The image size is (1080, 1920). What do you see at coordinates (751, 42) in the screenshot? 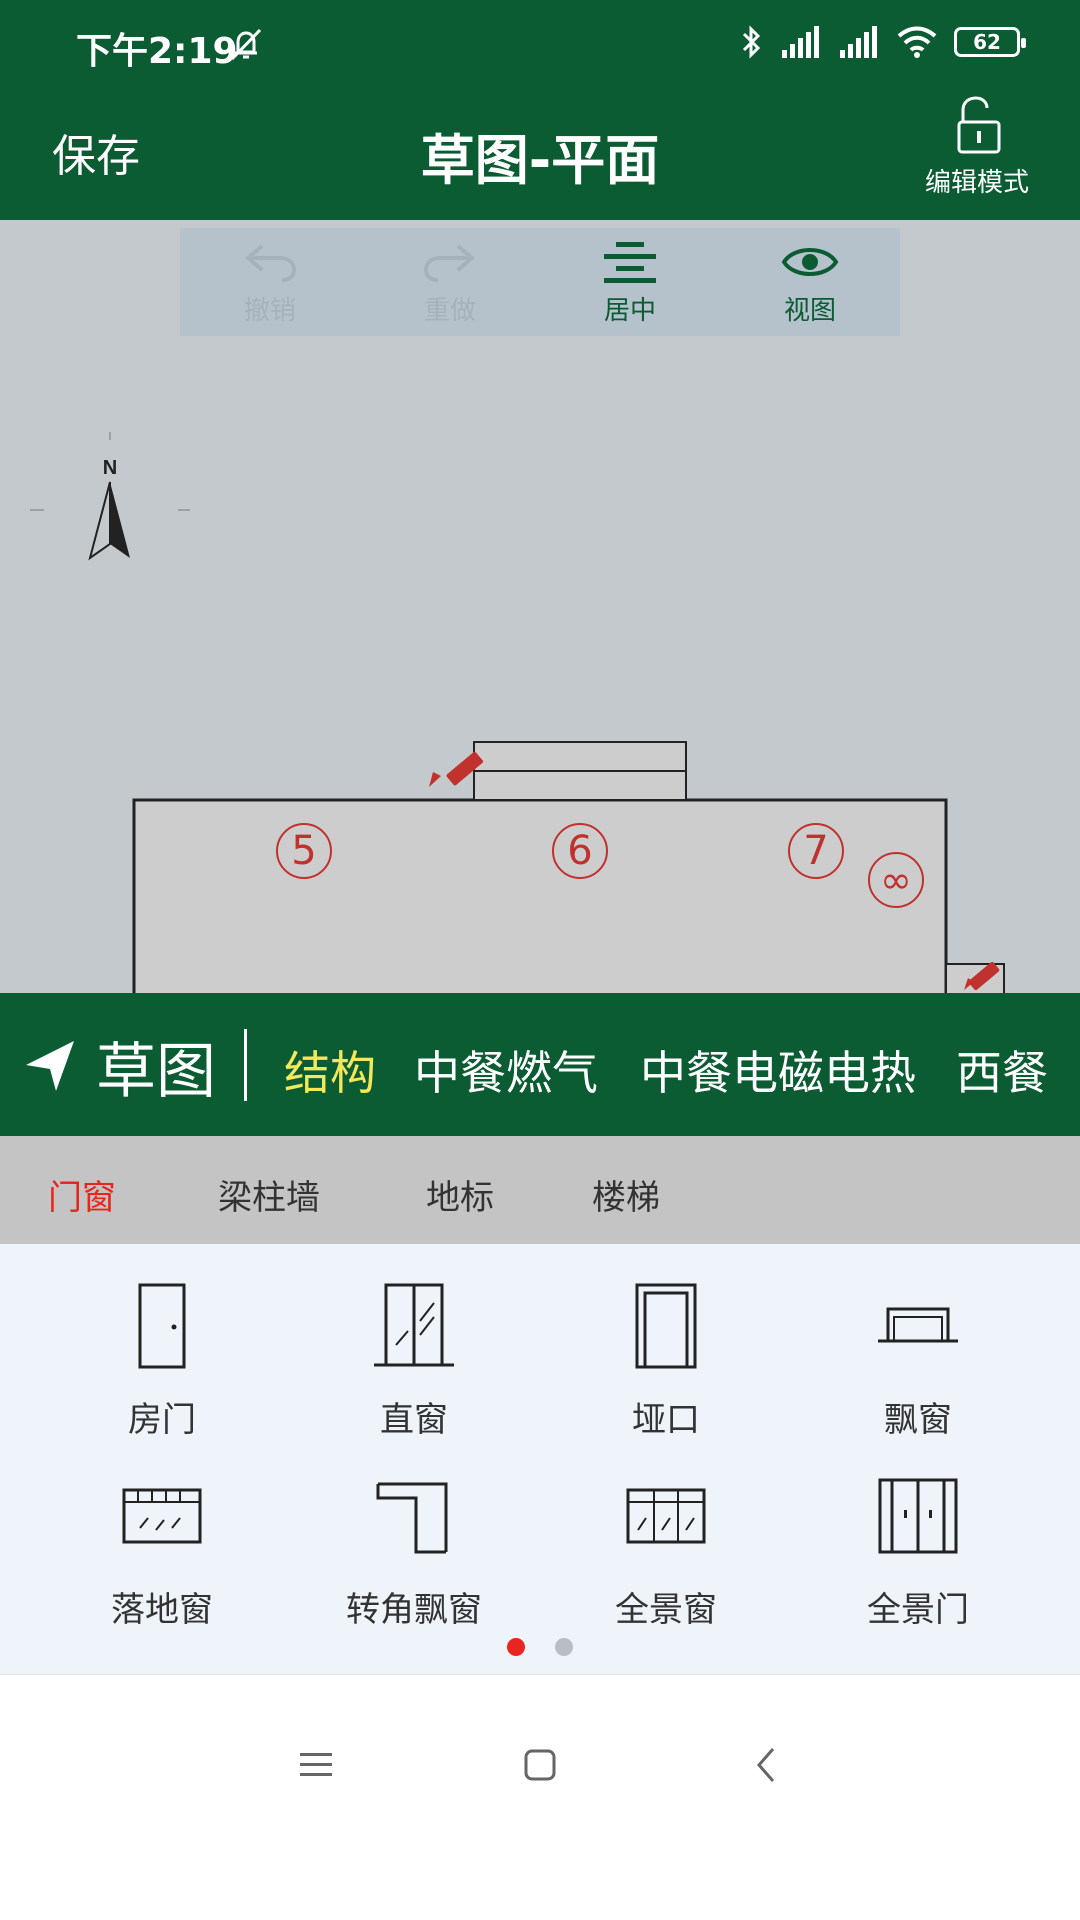
I see `bluetooth-icon` at bounding box center [751, 42].